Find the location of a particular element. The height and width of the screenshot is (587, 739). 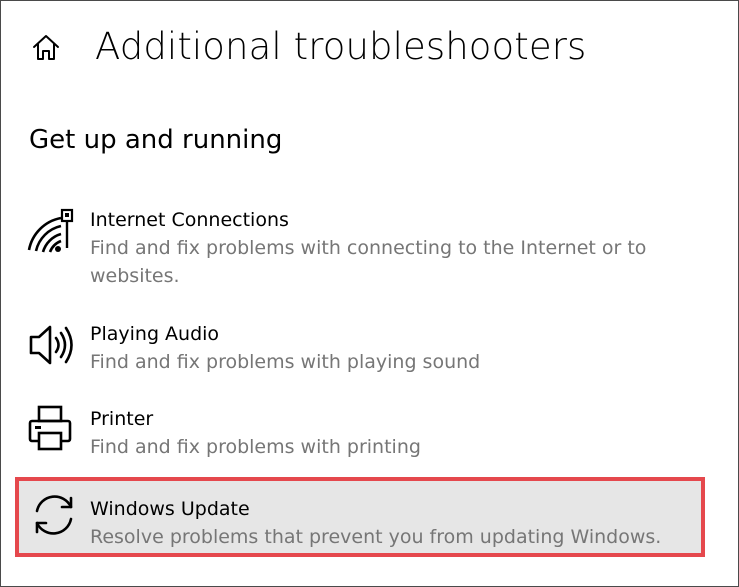

home-icon is located at coordinates (46, 48).